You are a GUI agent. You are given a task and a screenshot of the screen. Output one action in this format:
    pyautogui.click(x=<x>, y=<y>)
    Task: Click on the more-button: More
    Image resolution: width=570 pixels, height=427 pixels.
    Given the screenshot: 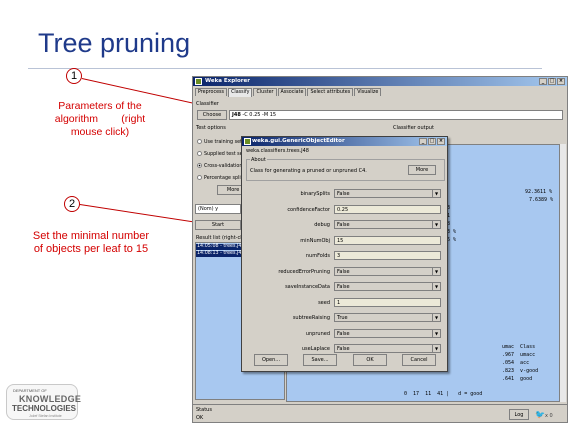 What is the action you would take?
    pyautogui.click(x=422, y=170)
    